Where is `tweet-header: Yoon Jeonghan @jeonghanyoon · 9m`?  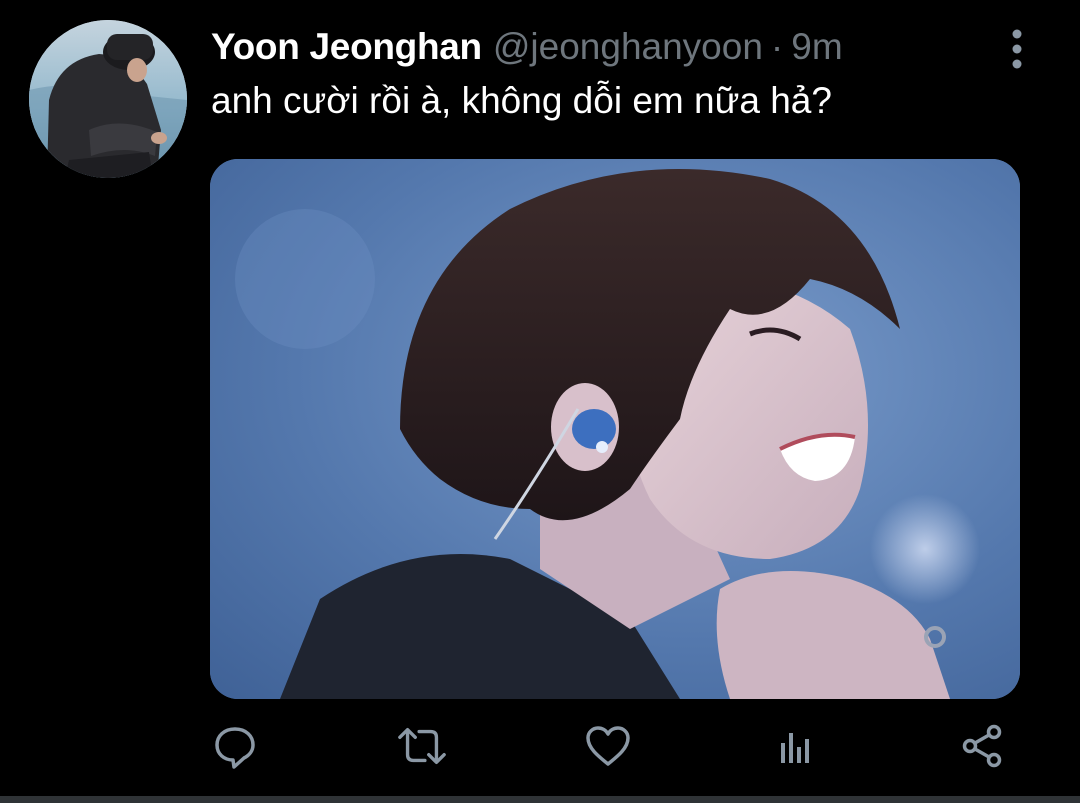 tweet-header: Yoon Jeonghan @jeonghanyoon · 9m is located at coordinates (527, 49).